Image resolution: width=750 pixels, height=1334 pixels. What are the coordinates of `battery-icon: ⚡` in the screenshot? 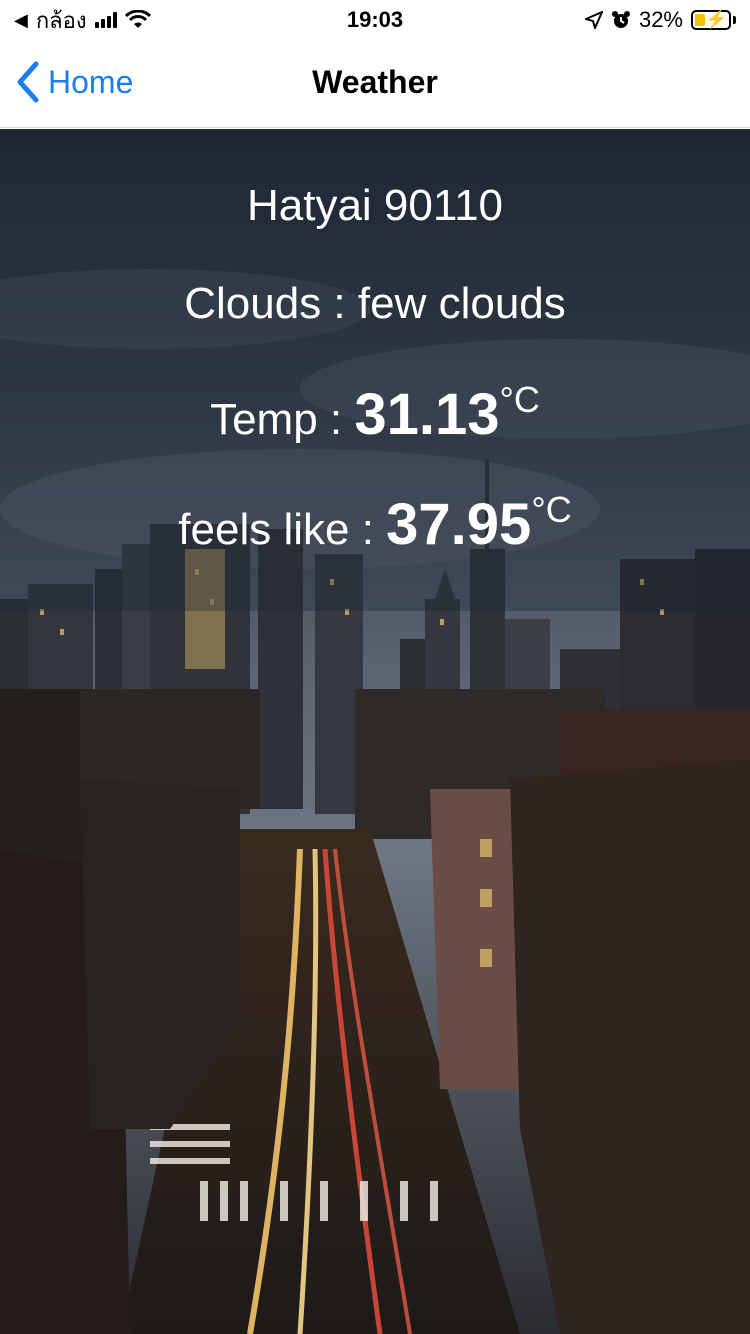 It's located at (711, 19).